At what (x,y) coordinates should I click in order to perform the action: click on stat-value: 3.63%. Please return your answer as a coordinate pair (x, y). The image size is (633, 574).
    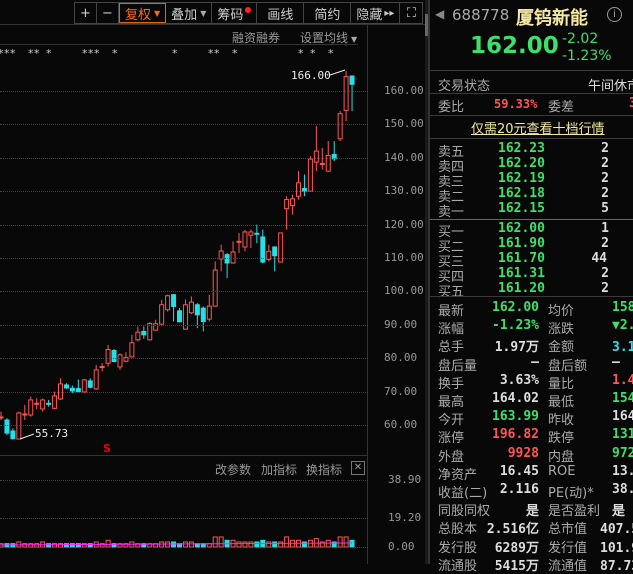
    Looking at the image, I should click on (519, 380).